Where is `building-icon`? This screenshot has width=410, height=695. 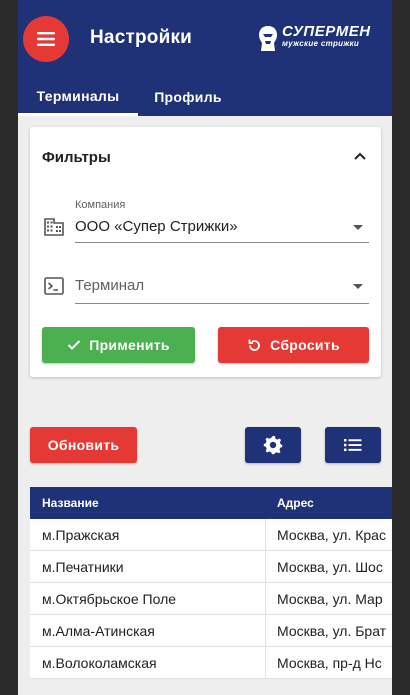
building-icon is located at coordinates (54, 227).